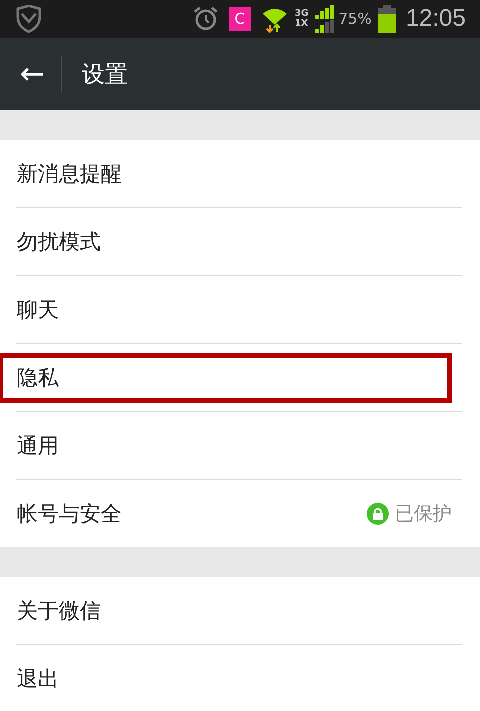  What do you see at coordinates (239, 19) in the screenshot?
I see `app-notification-icon: C` at bounding box center [239, 19].